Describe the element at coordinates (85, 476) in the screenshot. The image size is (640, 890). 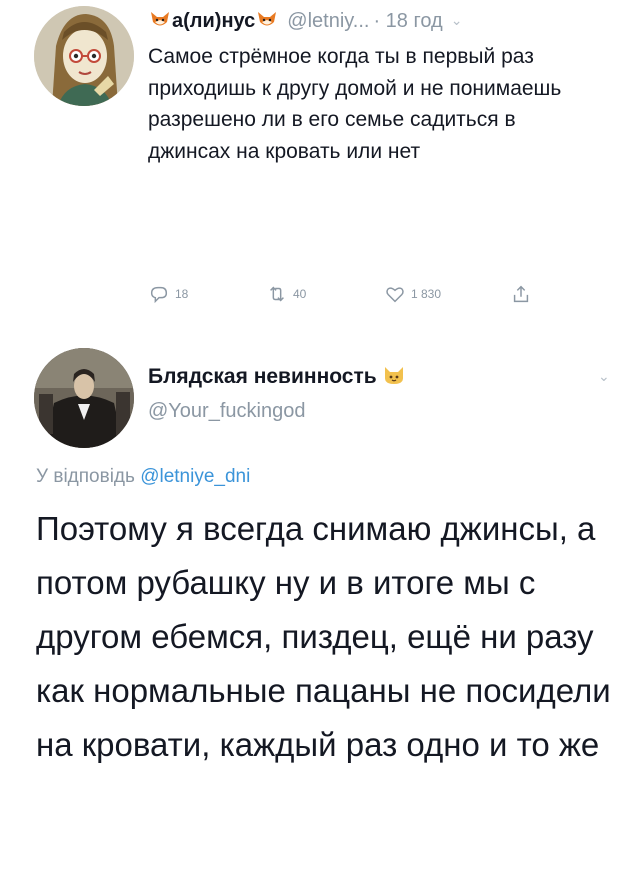
I see `reply-prefix: У відповідь` at that location.